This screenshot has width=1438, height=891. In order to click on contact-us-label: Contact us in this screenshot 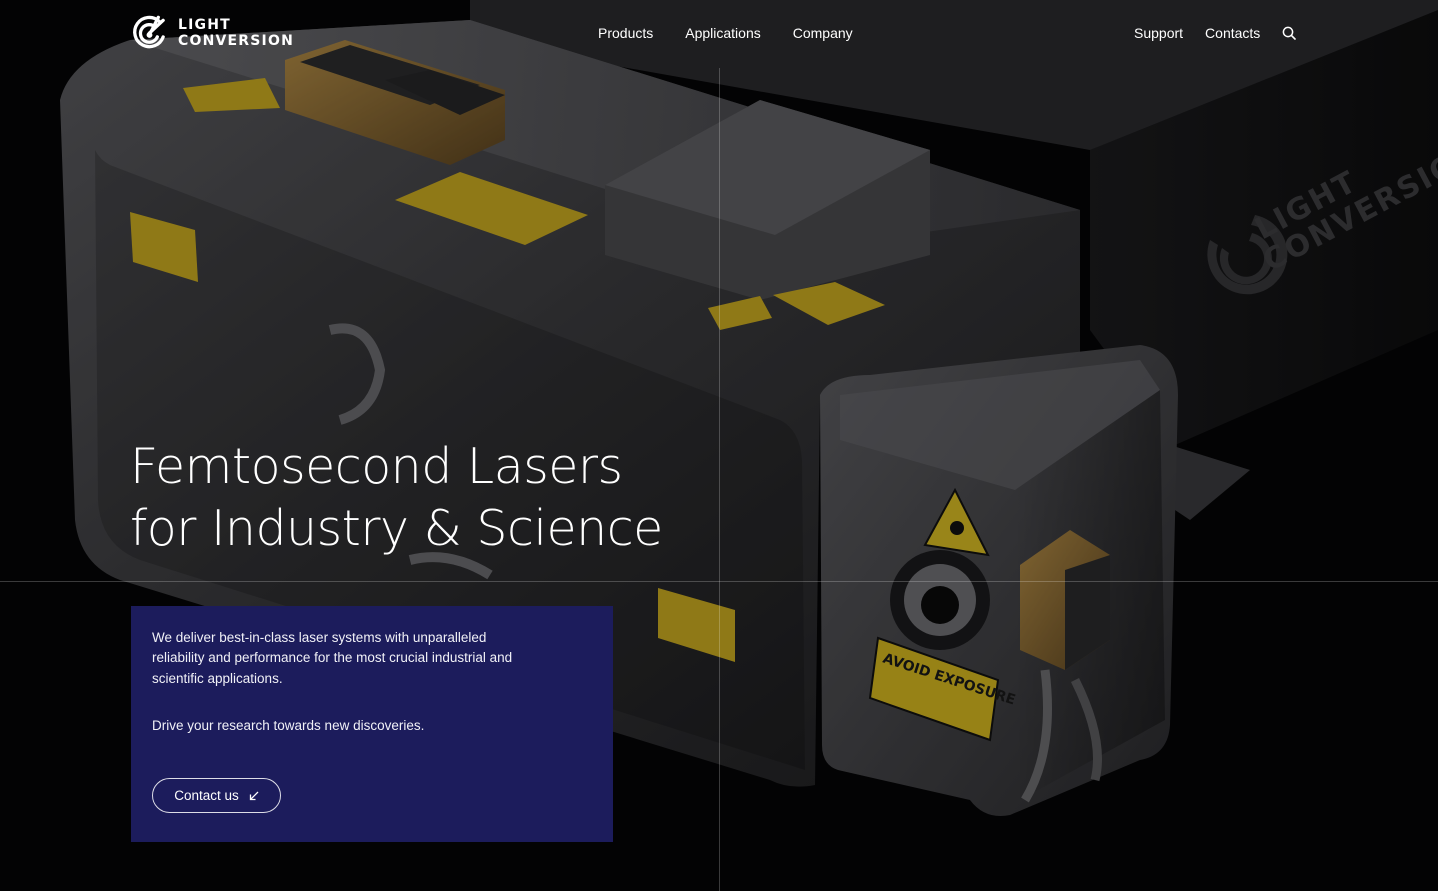, I will do `click(206, 795)`.